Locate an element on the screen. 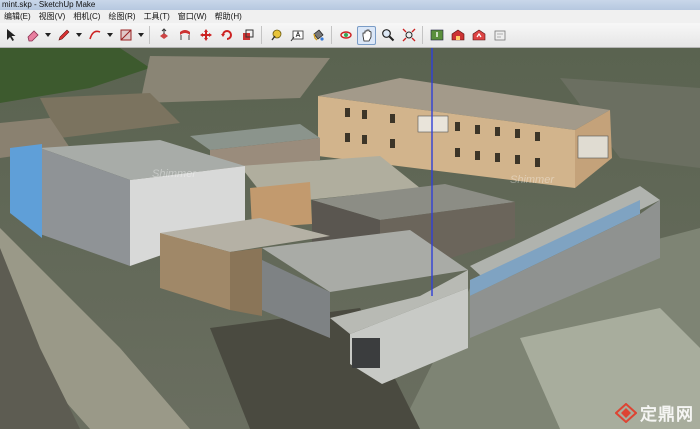 Image resolution: width=700 pixels, height=429 pixels. zoom-extents-tool-button is located at coordinates (408, 35).